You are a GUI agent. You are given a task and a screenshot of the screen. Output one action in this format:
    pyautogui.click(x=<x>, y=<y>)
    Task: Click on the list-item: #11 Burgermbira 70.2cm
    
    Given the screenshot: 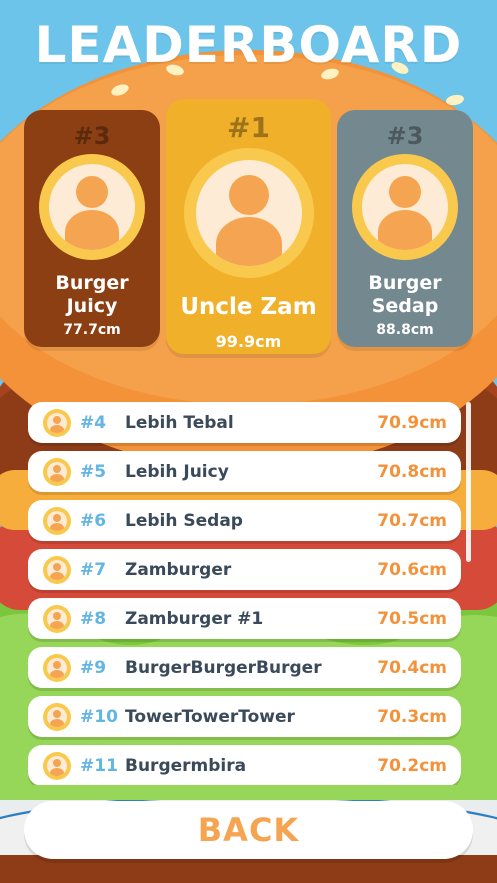 What is the action you would take?
    pyautogui.click(x=244, y=765)
    